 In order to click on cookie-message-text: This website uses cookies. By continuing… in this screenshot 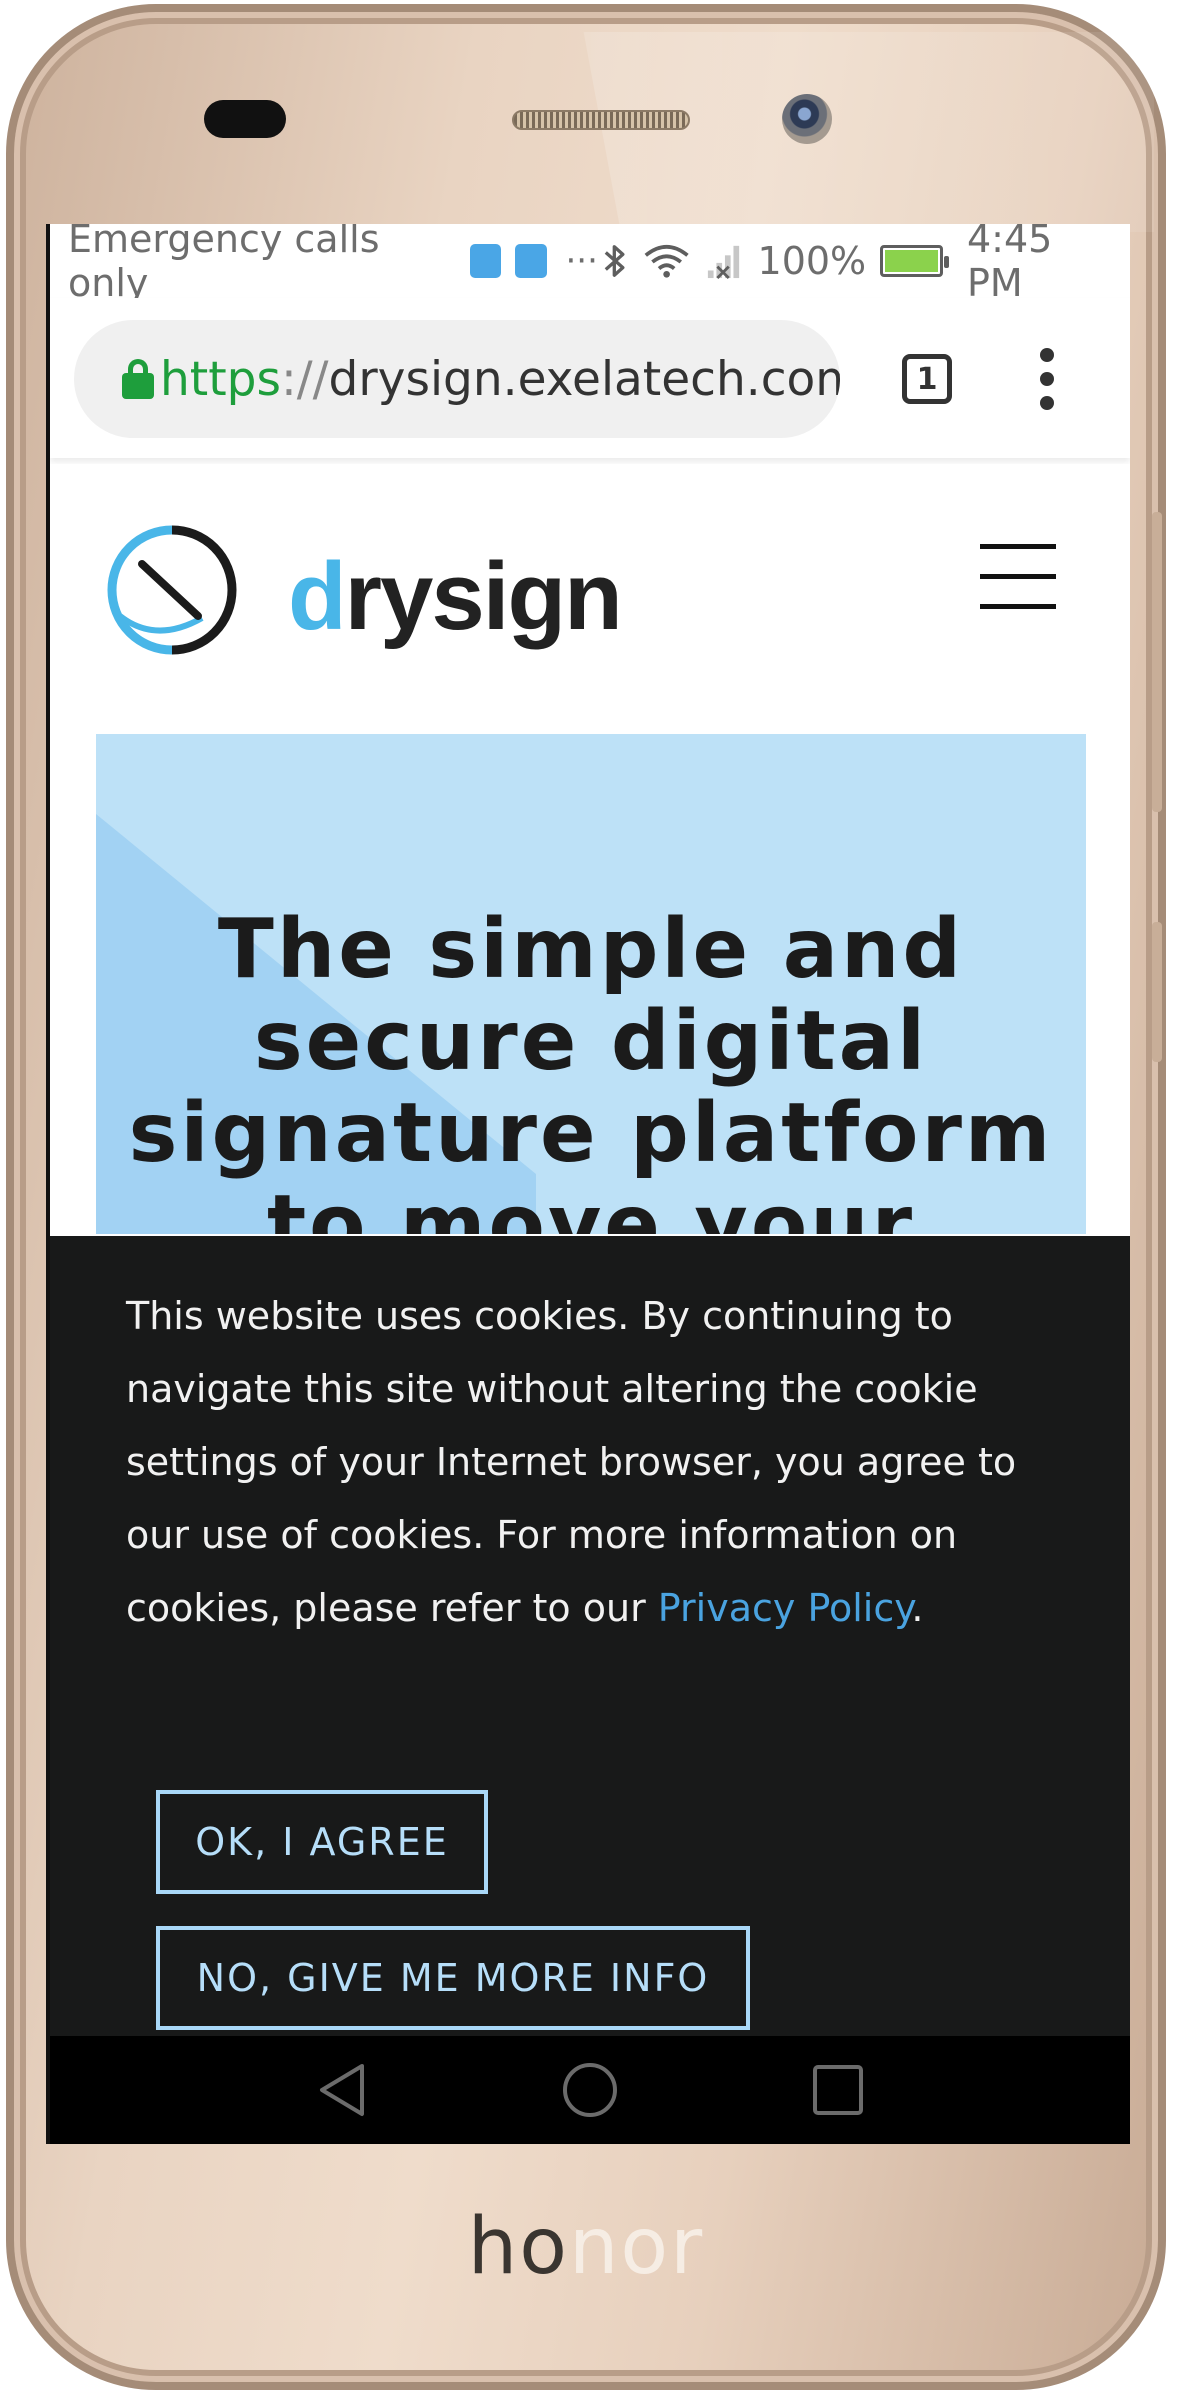, I will do `click(571, 1462)`.